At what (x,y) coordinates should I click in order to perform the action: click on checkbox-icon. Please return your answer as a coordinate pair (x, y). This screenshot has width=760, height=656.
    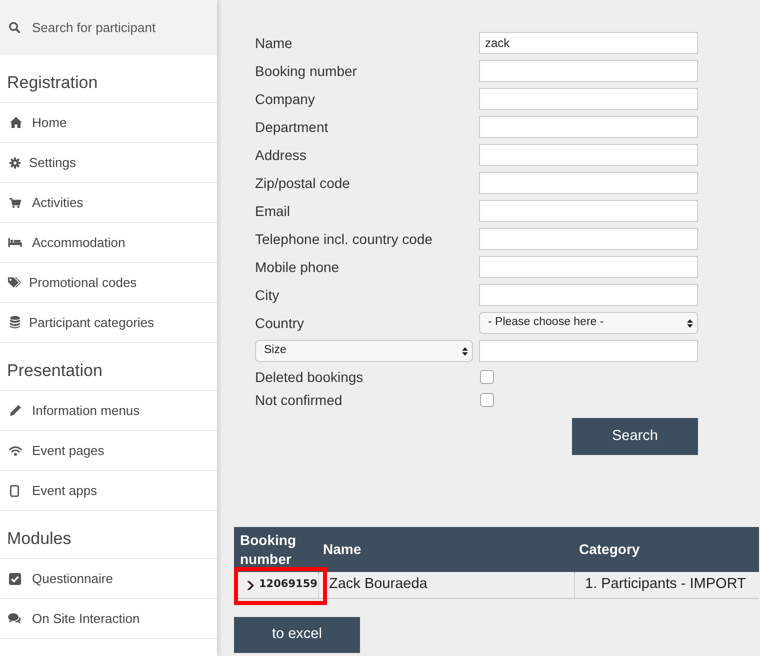
    Looking at the image, I should click on (15, 578).